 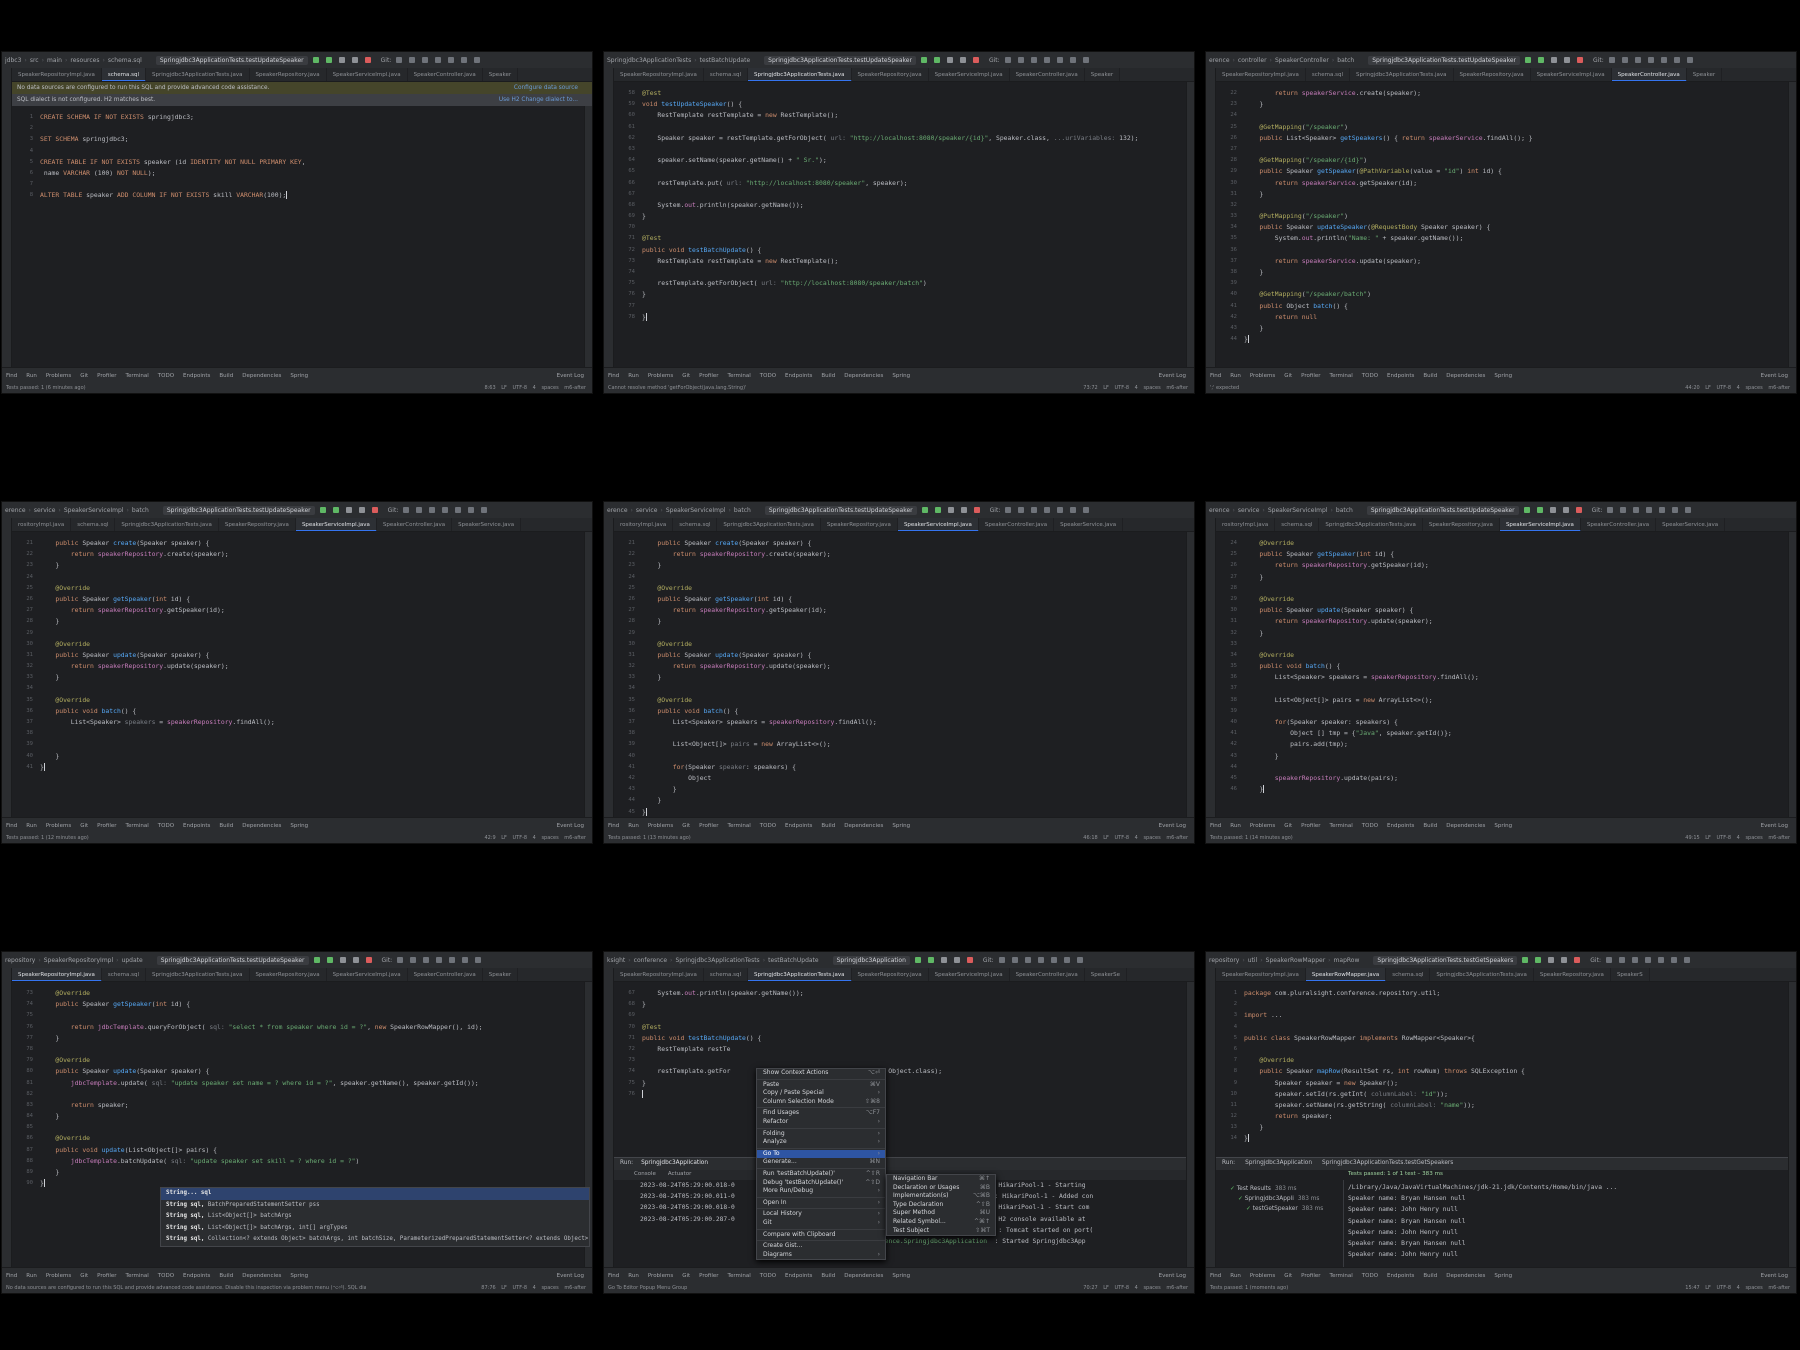 What do you see at coordinates (7, 1117) in the screenshot?
I see `project-tool-strip` at bounding box center [7, 1117].